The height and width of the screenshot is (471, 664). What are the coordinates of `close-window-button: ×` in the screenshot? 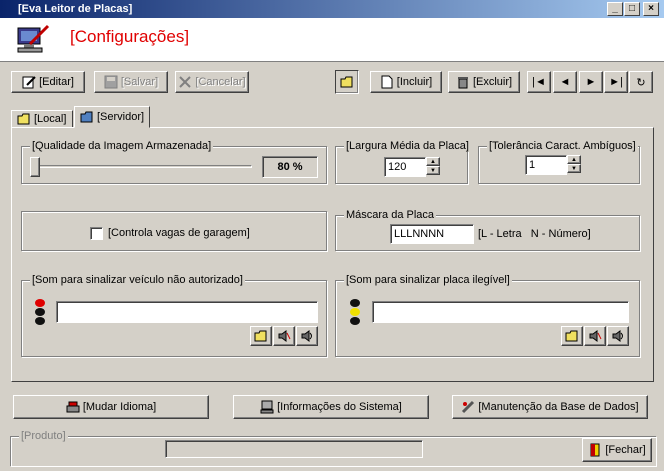 It's located at (651, 9).